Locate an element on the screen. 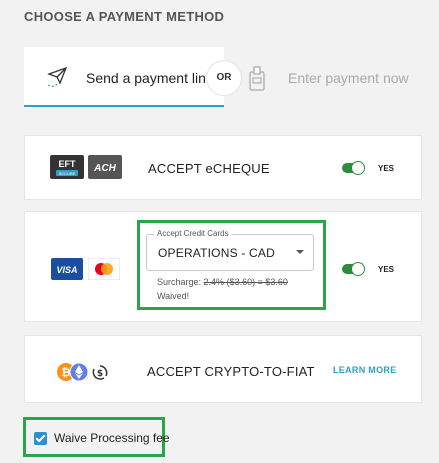 This screenshot has height=463, width=439. paper-plane-icon is located at coordinates (57, 76).